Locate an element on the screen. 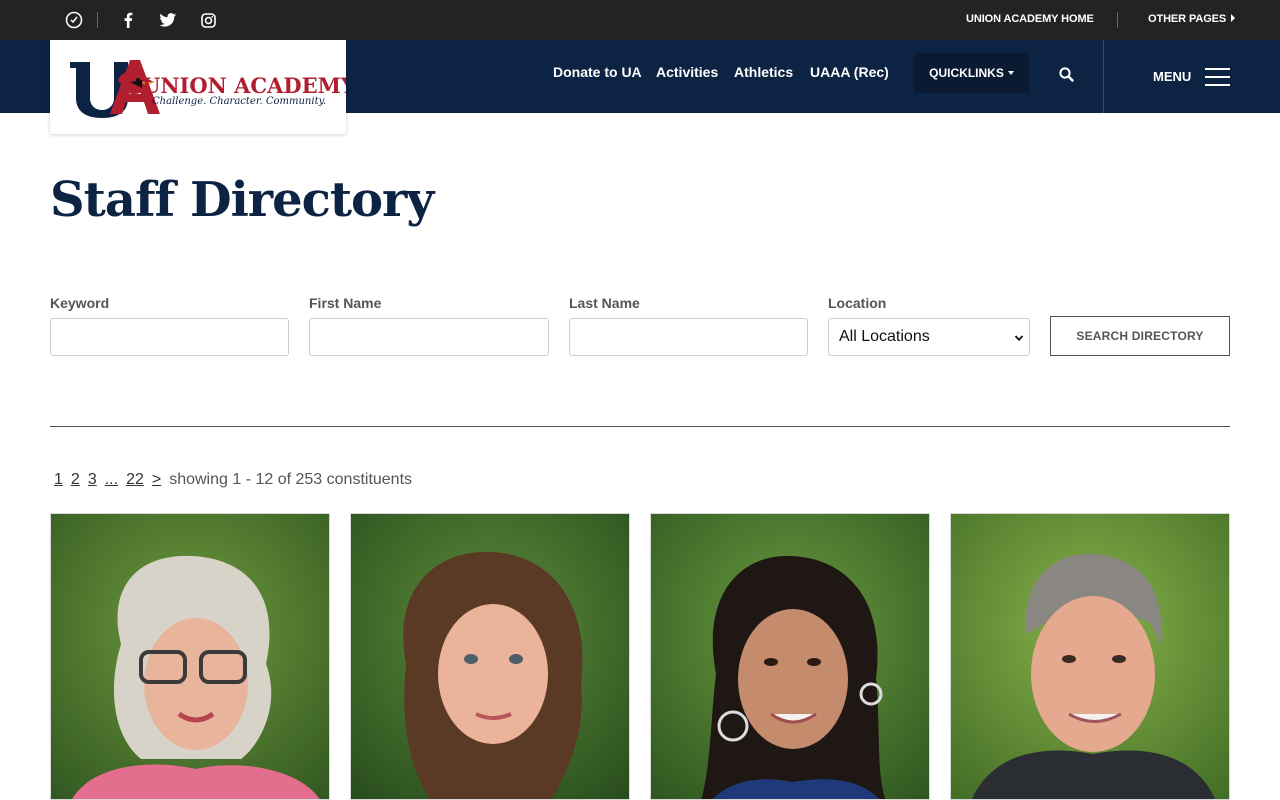 The width and height of the screenshot is (1280, 800). location-select-value: All Locations is located at coordinates (884, 336).